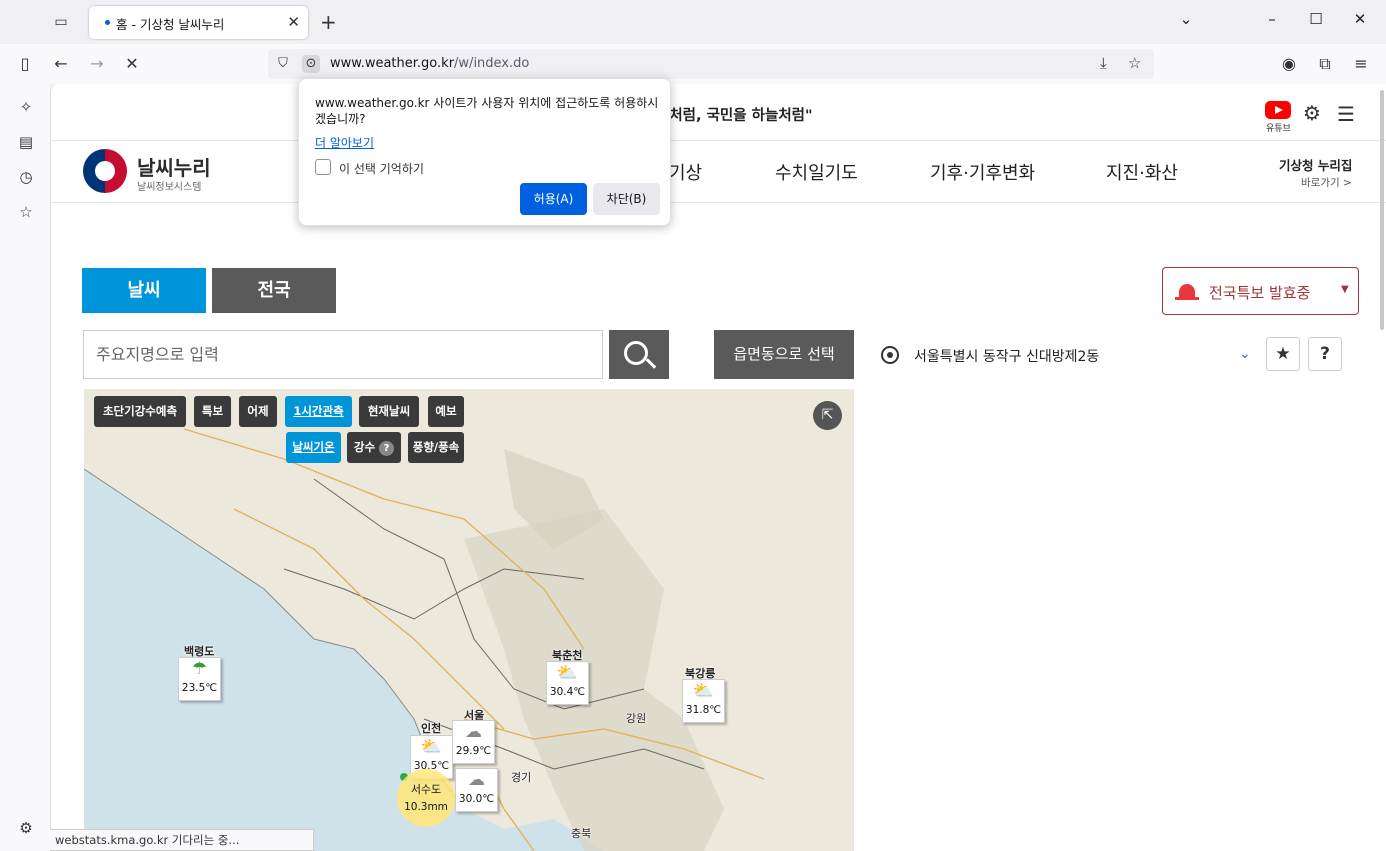 The image size is (1386, 851). What do you see at coordinates (685, 172) in the screenshot?
I see `nav-item-weather: 기상` at bounding box center [685, 172].